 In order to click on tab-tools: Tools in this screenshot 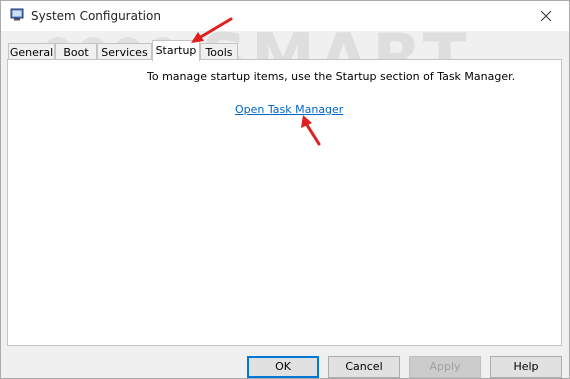, I will do `click(219, 51)`.